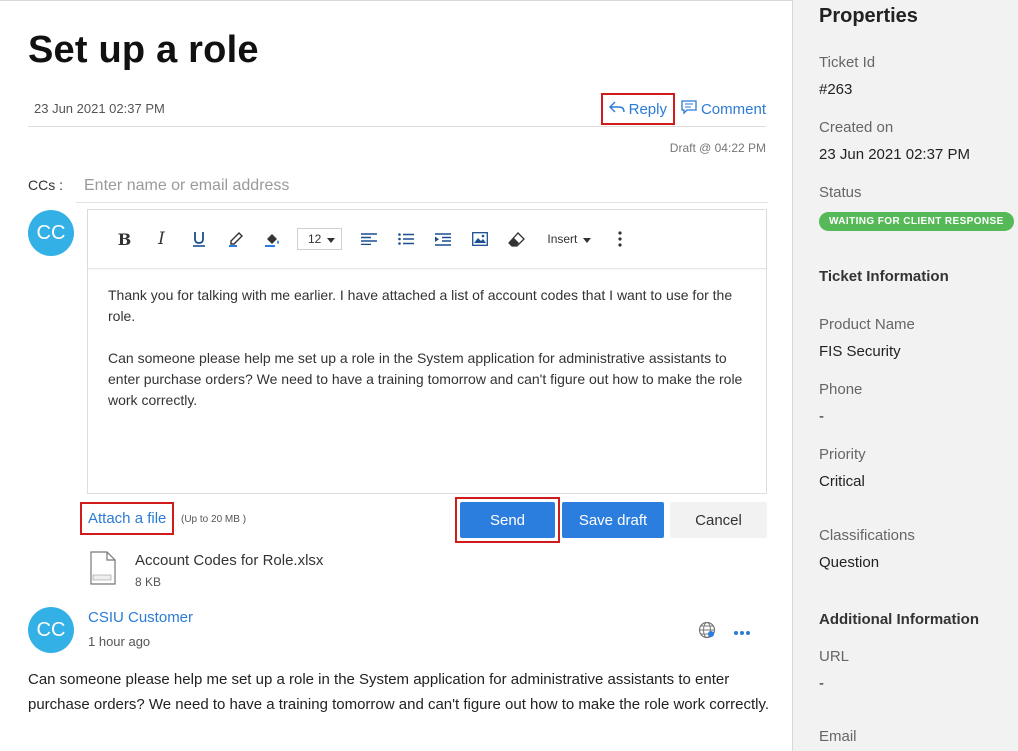  I want to click on phone-label: Phone, so click(841, 389).